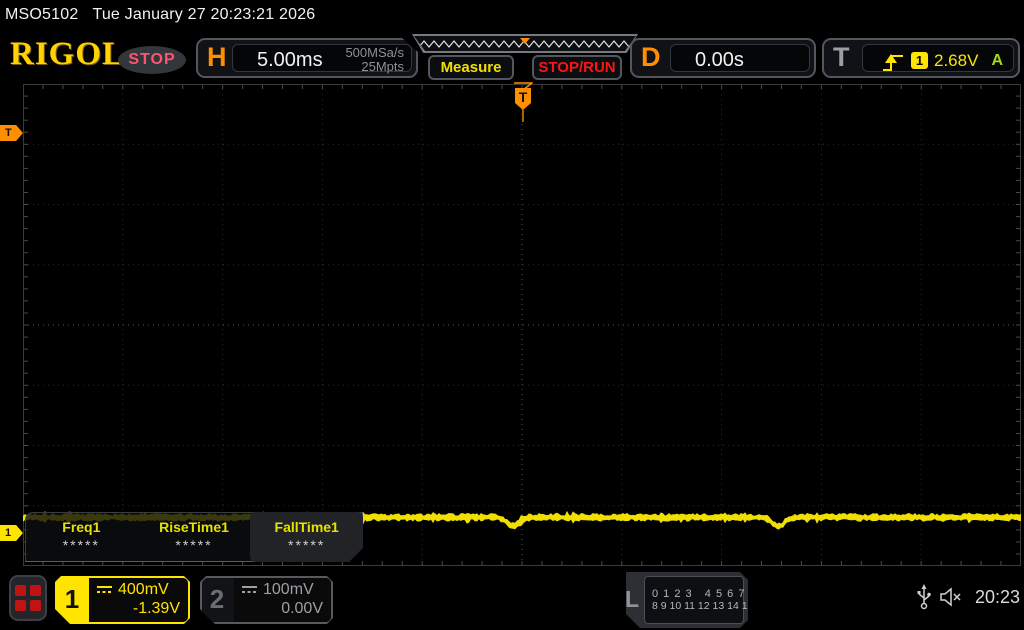 The image size is (1024, 630). Describe the element at coordinates (217, 599) in the screenshot. I see `channel2-number: 2` at that location.